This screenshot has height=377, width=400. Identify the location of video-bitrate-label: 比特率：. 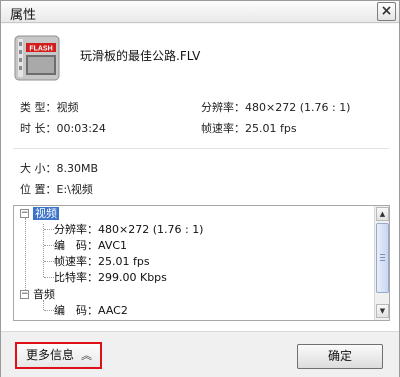
(76, 277).